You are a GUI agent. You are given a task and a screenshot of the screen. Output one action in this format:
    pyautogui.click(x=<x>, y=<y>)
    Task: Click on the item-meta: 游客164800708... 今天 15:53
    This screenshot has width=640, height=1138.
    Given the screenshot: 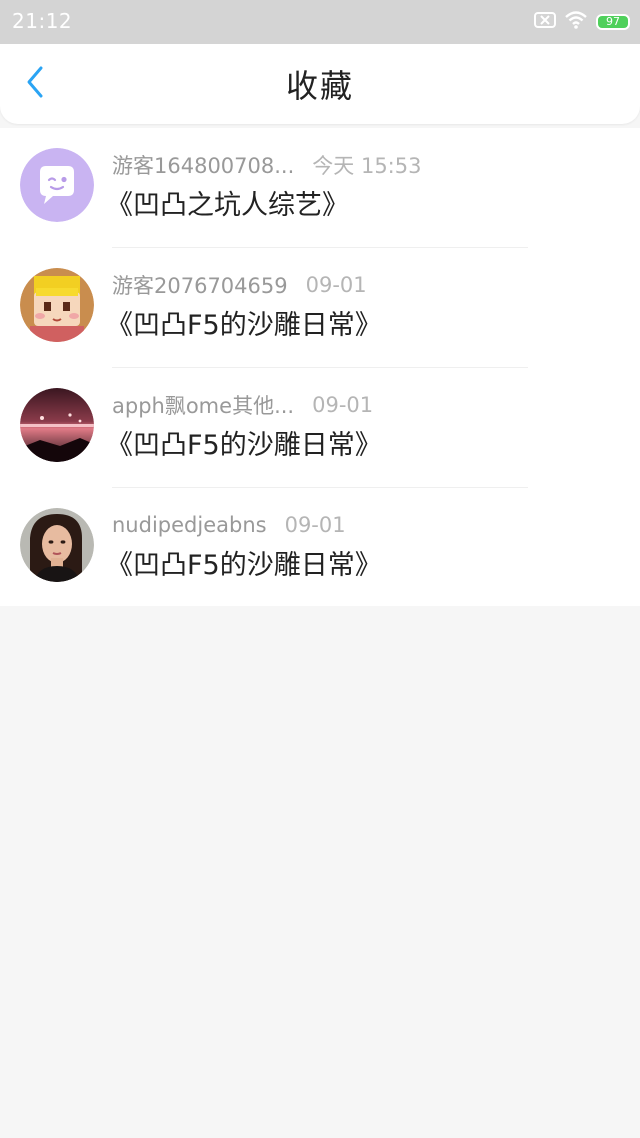 What is the action you would take?
    pyautogui.click(x=266, y=165)
    